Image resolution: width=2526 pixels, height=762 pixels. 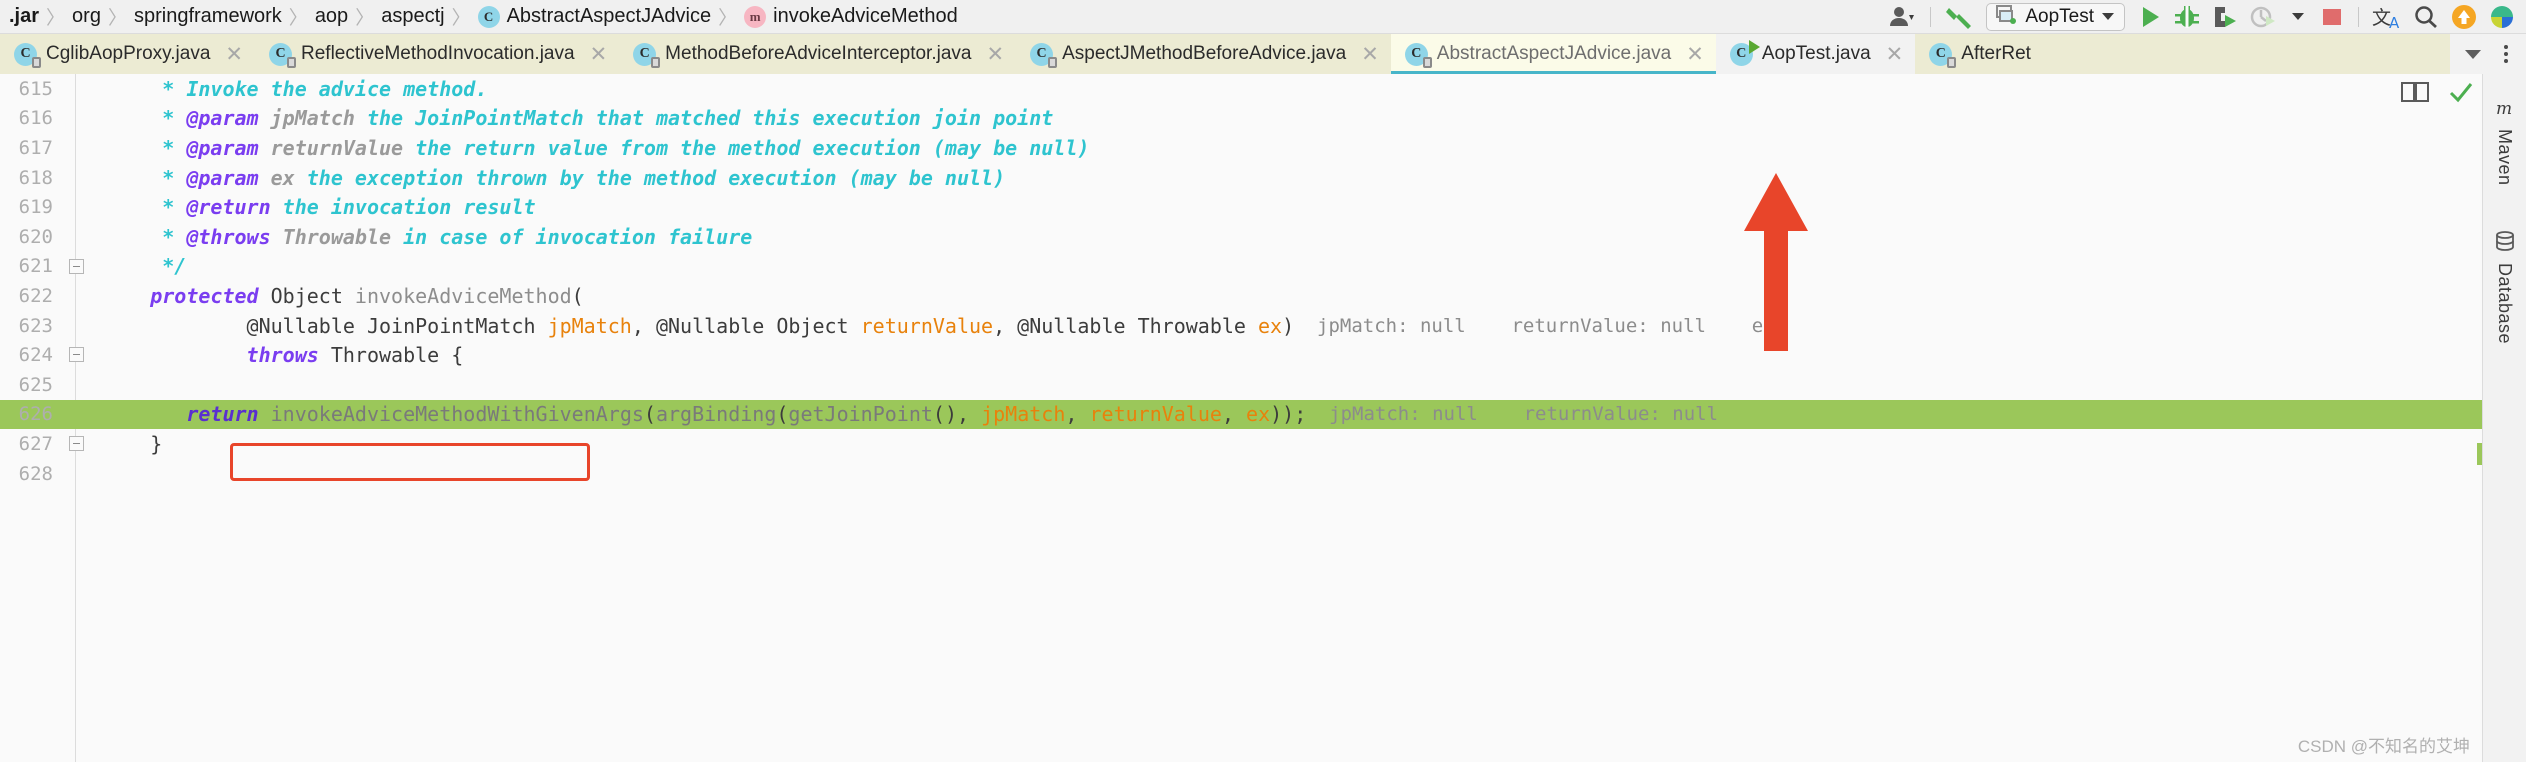 What do you see at coordinates (412, 16) in the screenshot?
I see `breadcrumb-item-aspectj: aspectj` at bounding box center [412, 16].